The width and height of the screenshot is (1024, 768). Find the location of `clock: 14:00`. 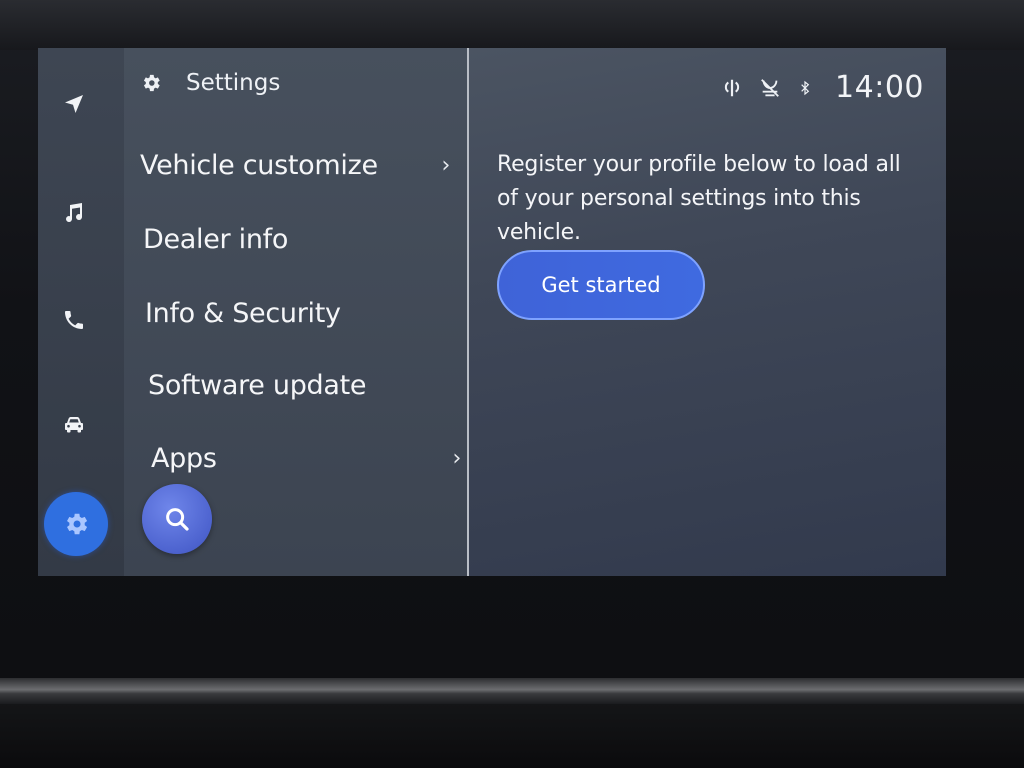

clock: 14:00 is located at coordinates (879, 87).